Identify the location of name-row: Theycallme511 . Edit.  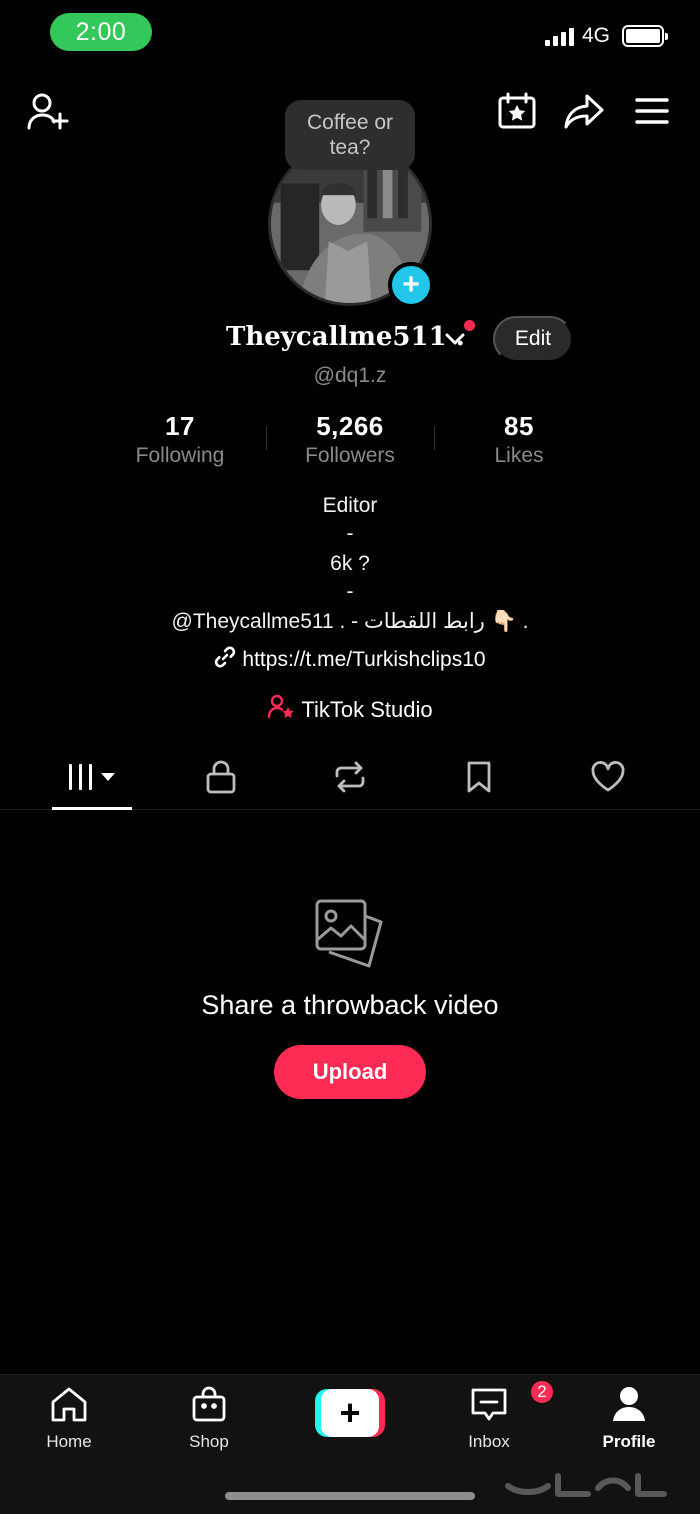
(350, 339).